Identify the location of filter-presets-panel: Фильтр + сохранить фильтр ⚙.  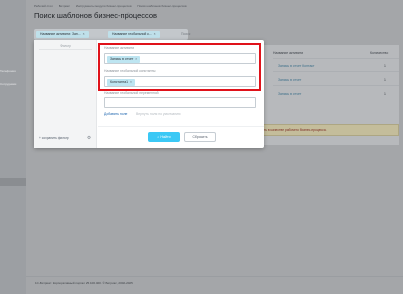
(65, 94).